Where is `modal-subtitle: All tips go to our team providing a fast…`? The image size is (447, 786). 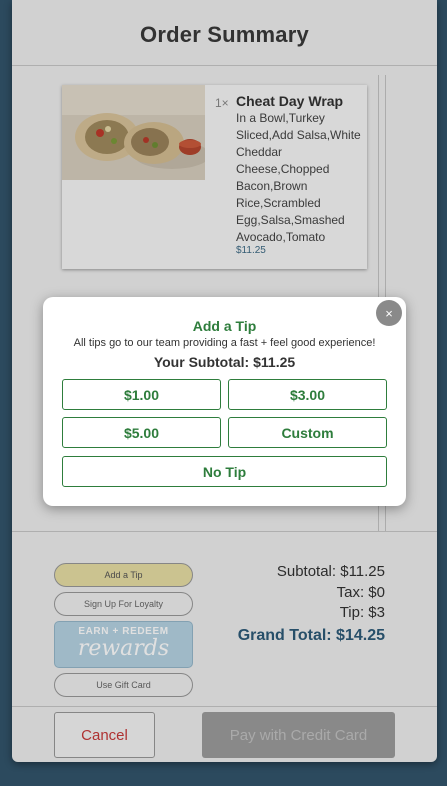
modal-subtitle: All tips go to our team providing a fast… is located at coordinates (224, 343).